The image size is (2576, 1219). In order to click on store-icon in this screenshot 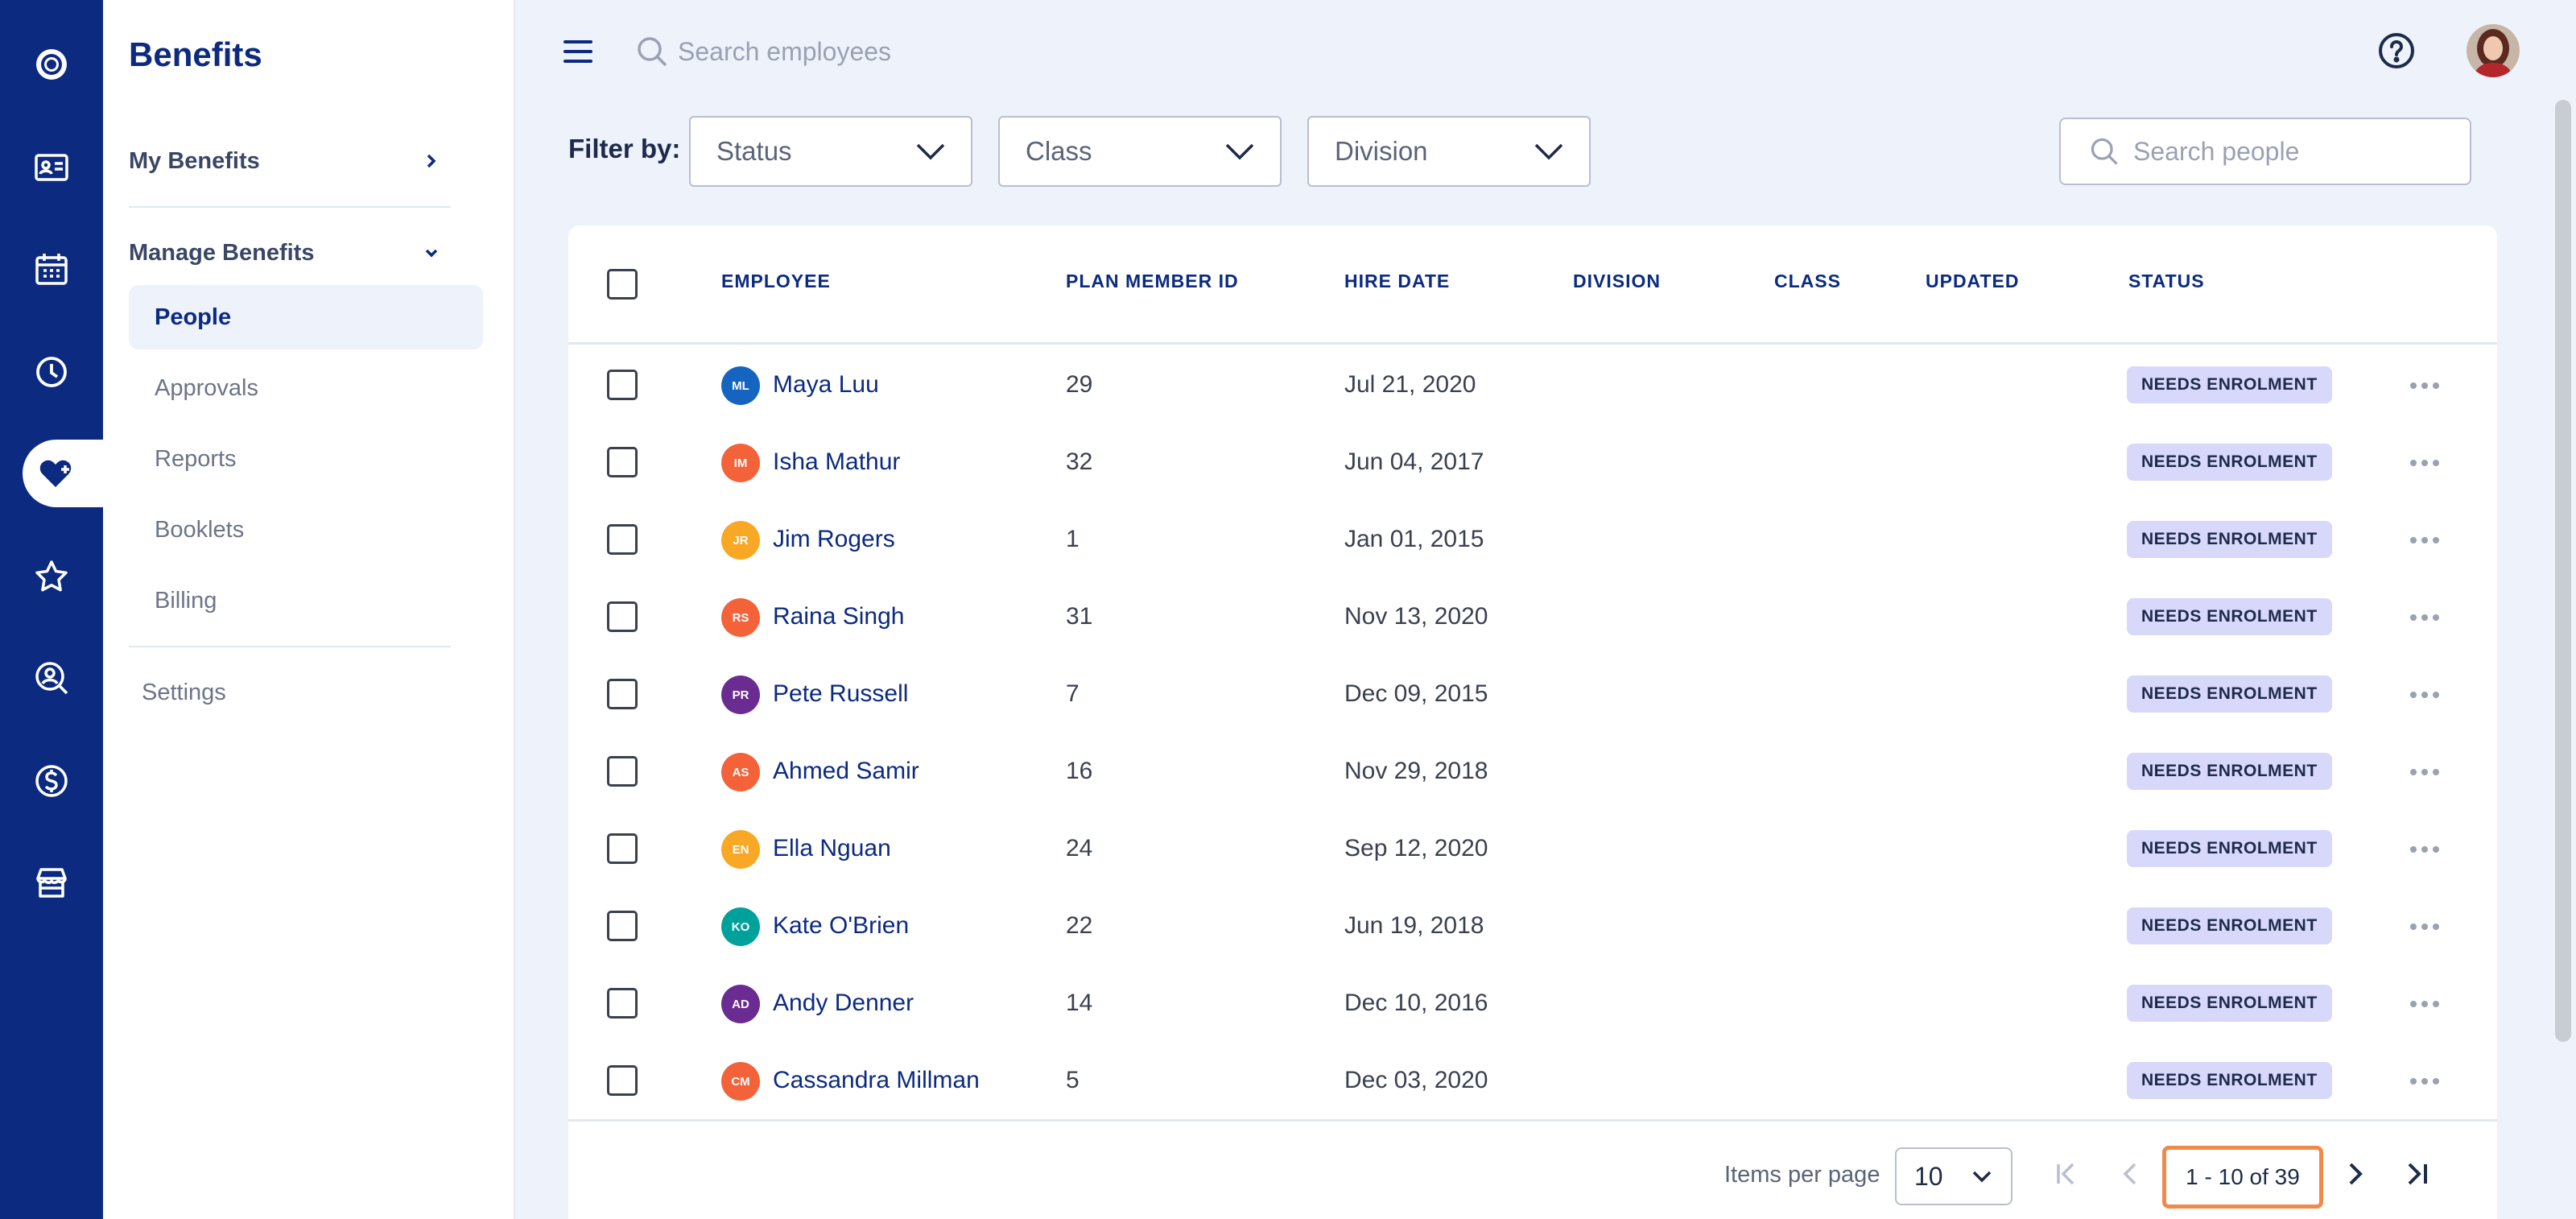, I will do `click(51, 883)`.